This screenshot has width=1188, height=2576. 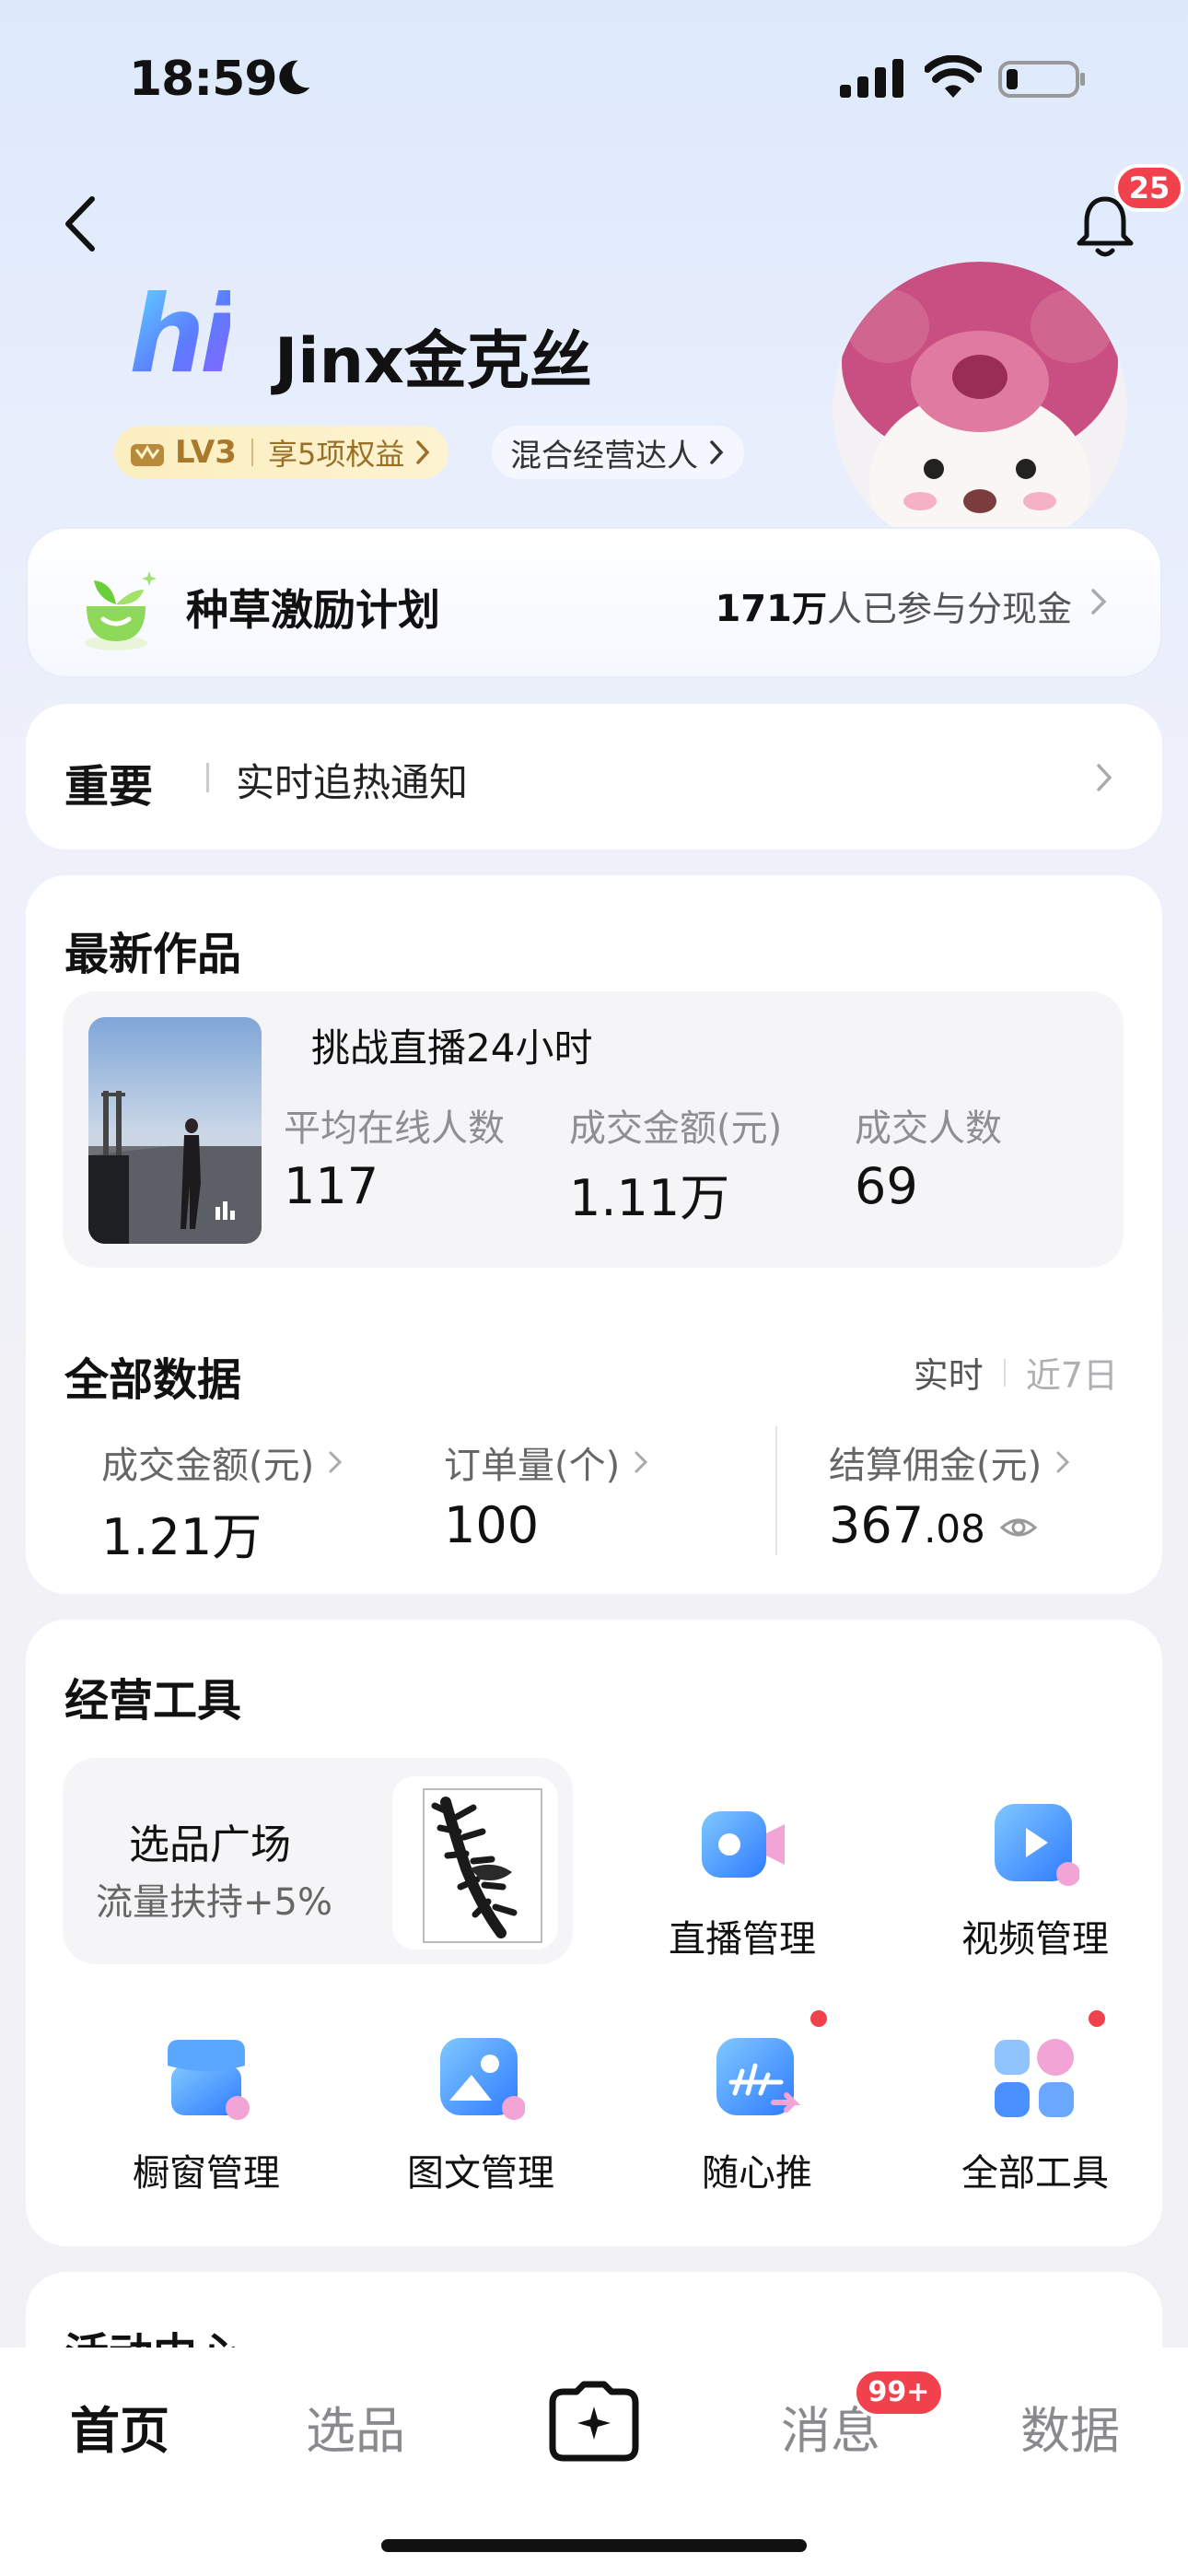 What do you see at coordinates (594, 776) in the screenshot?
I see `important-notice-card: 重要 实时追热通知` at bounding box center [594, 776].